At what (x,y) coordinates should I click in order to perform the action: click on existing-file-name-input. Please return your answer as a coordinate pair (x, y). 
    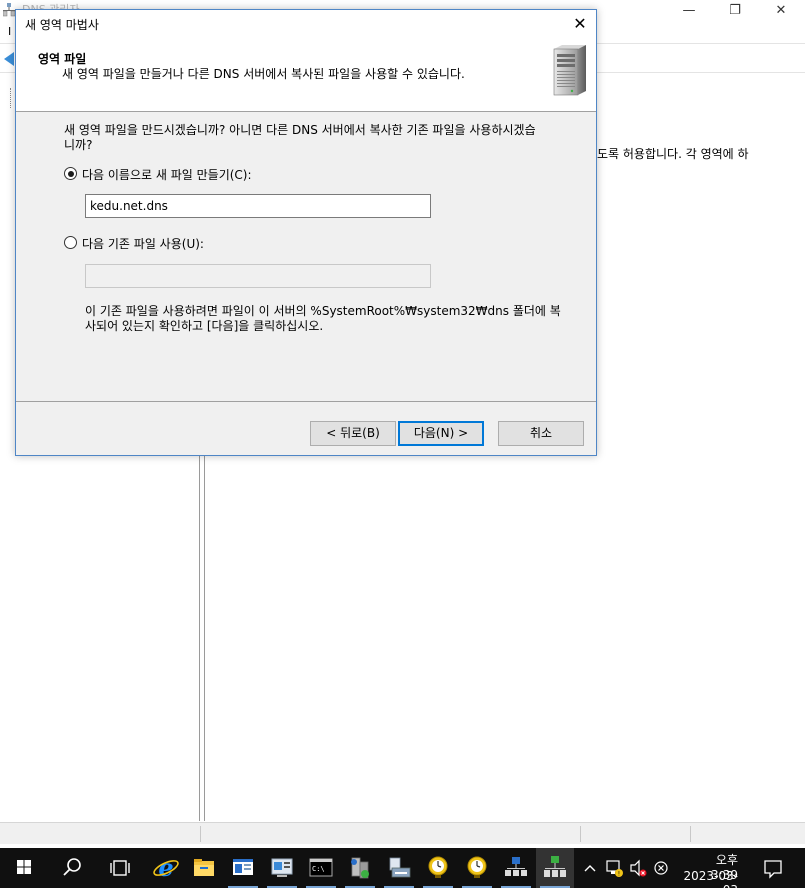
    Looking at the image, I should click on (258, 276).